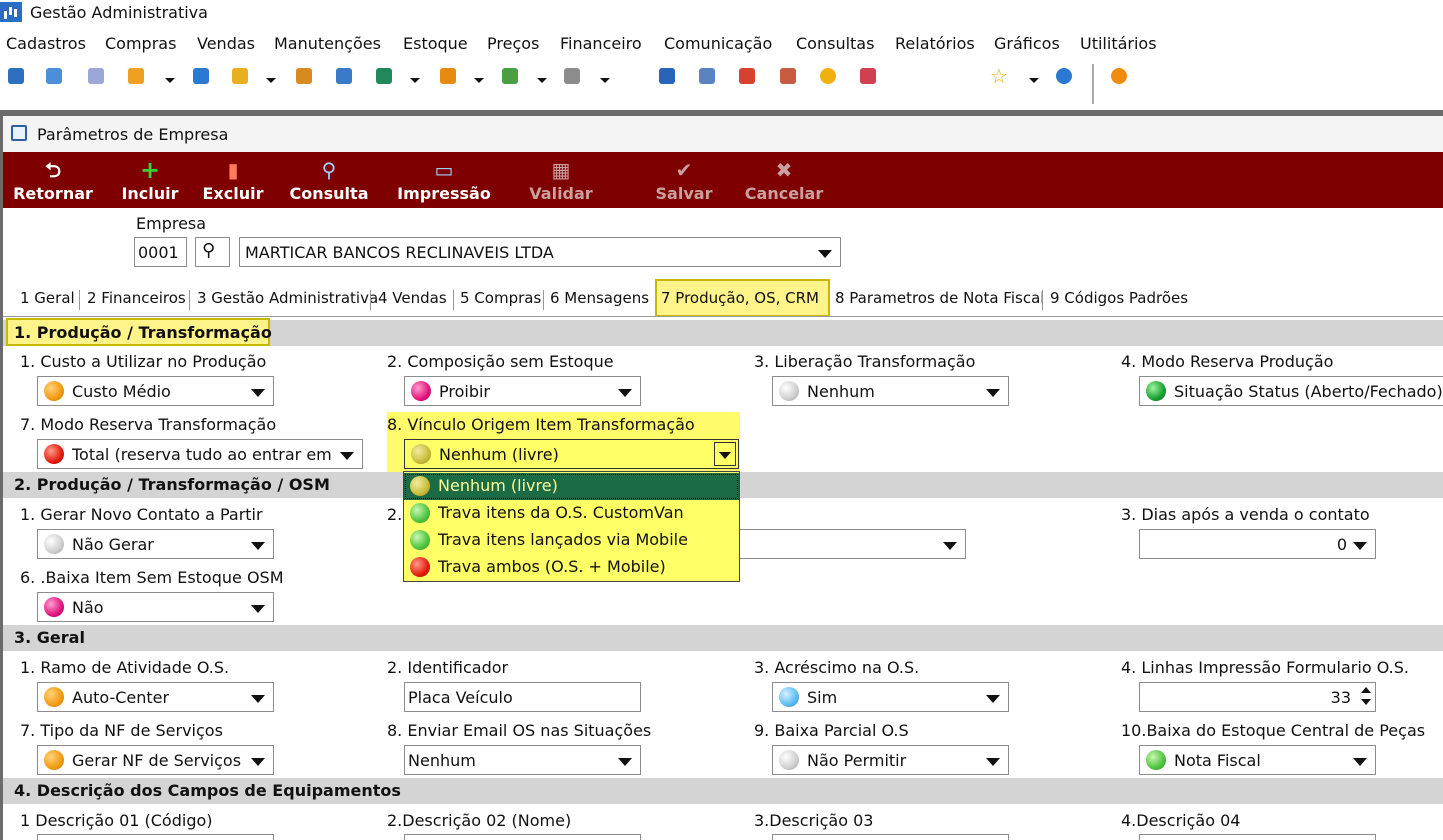 Image resolution: width=1443 pixels, height=840 pixels. Describe the element at coordinates (1257, 697) in the screenshot. I see `linhas-impressao-spinner: 33` at that location.